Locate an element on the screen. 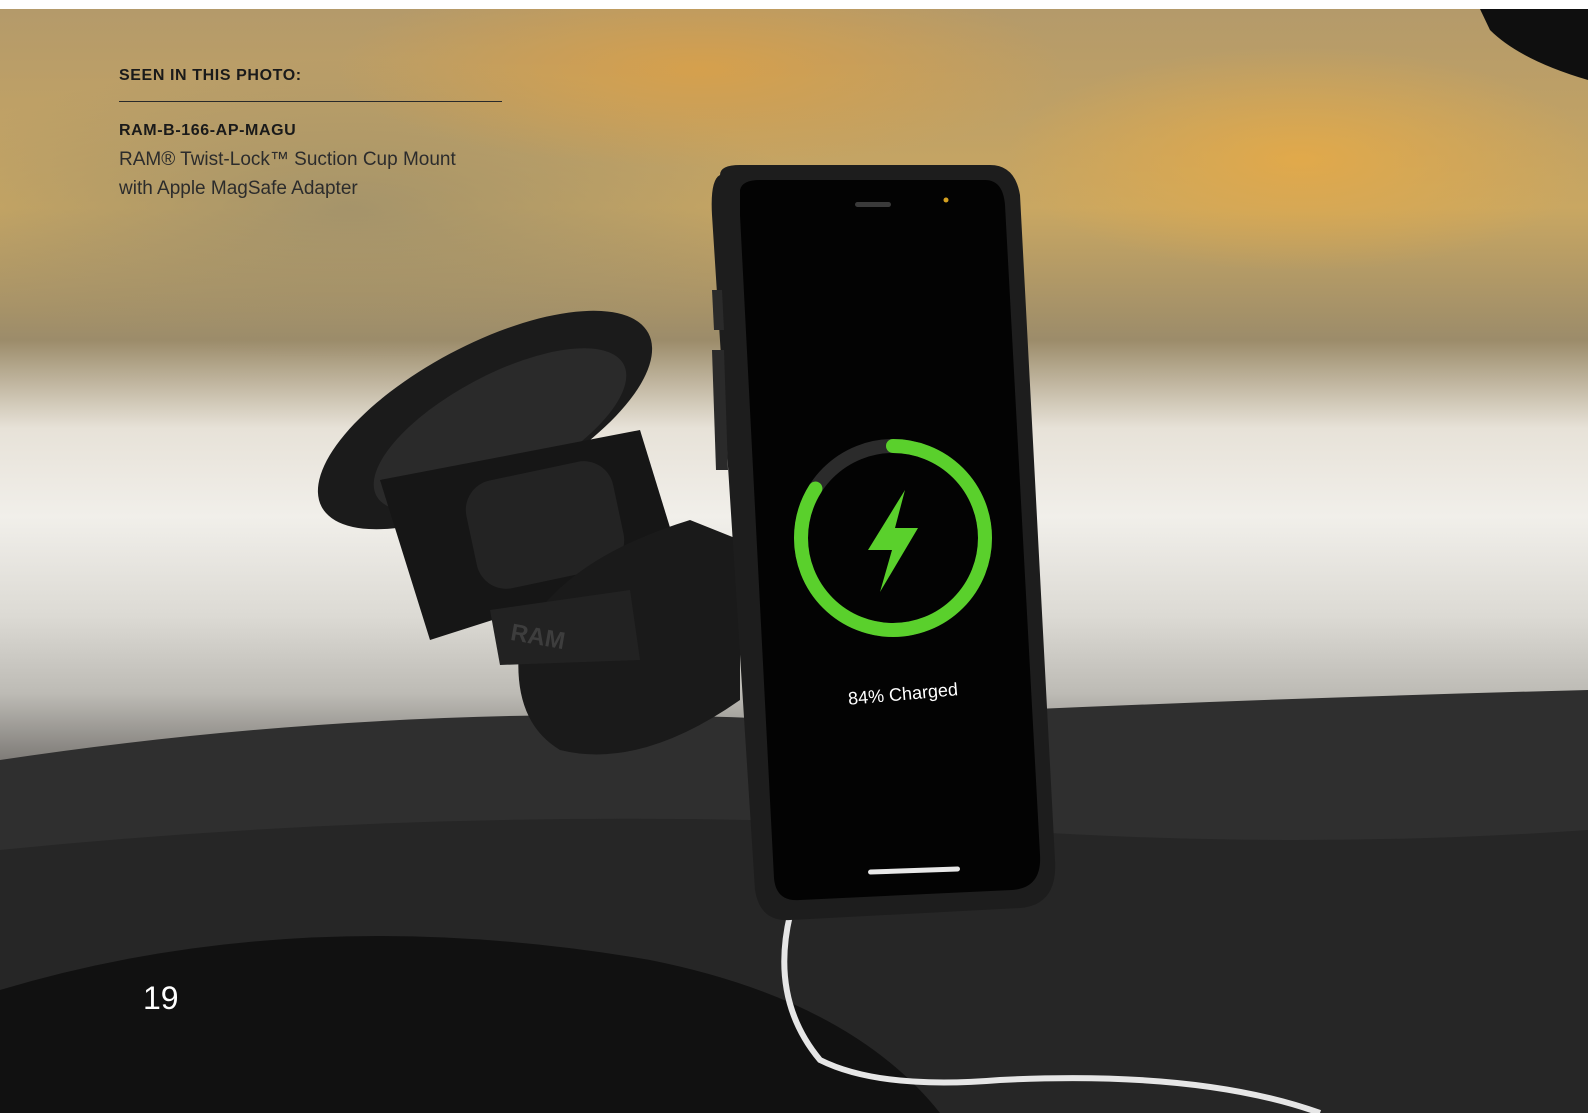 The image size is (1588, 1113). indicator-dot is located at coordinates (946, 200).